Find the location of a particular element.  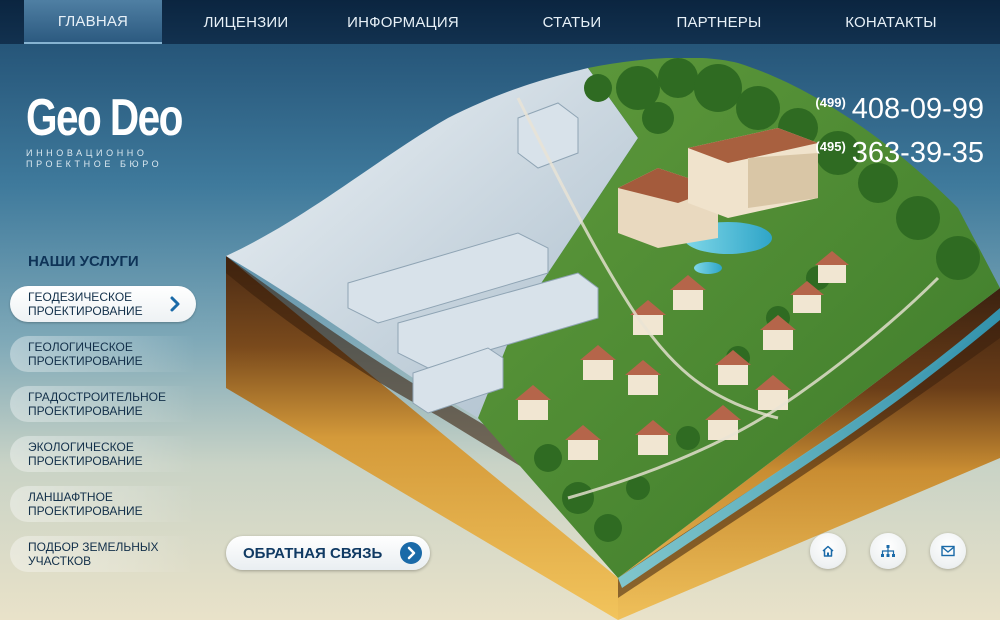

home-button is located at coordinates (828, 551).